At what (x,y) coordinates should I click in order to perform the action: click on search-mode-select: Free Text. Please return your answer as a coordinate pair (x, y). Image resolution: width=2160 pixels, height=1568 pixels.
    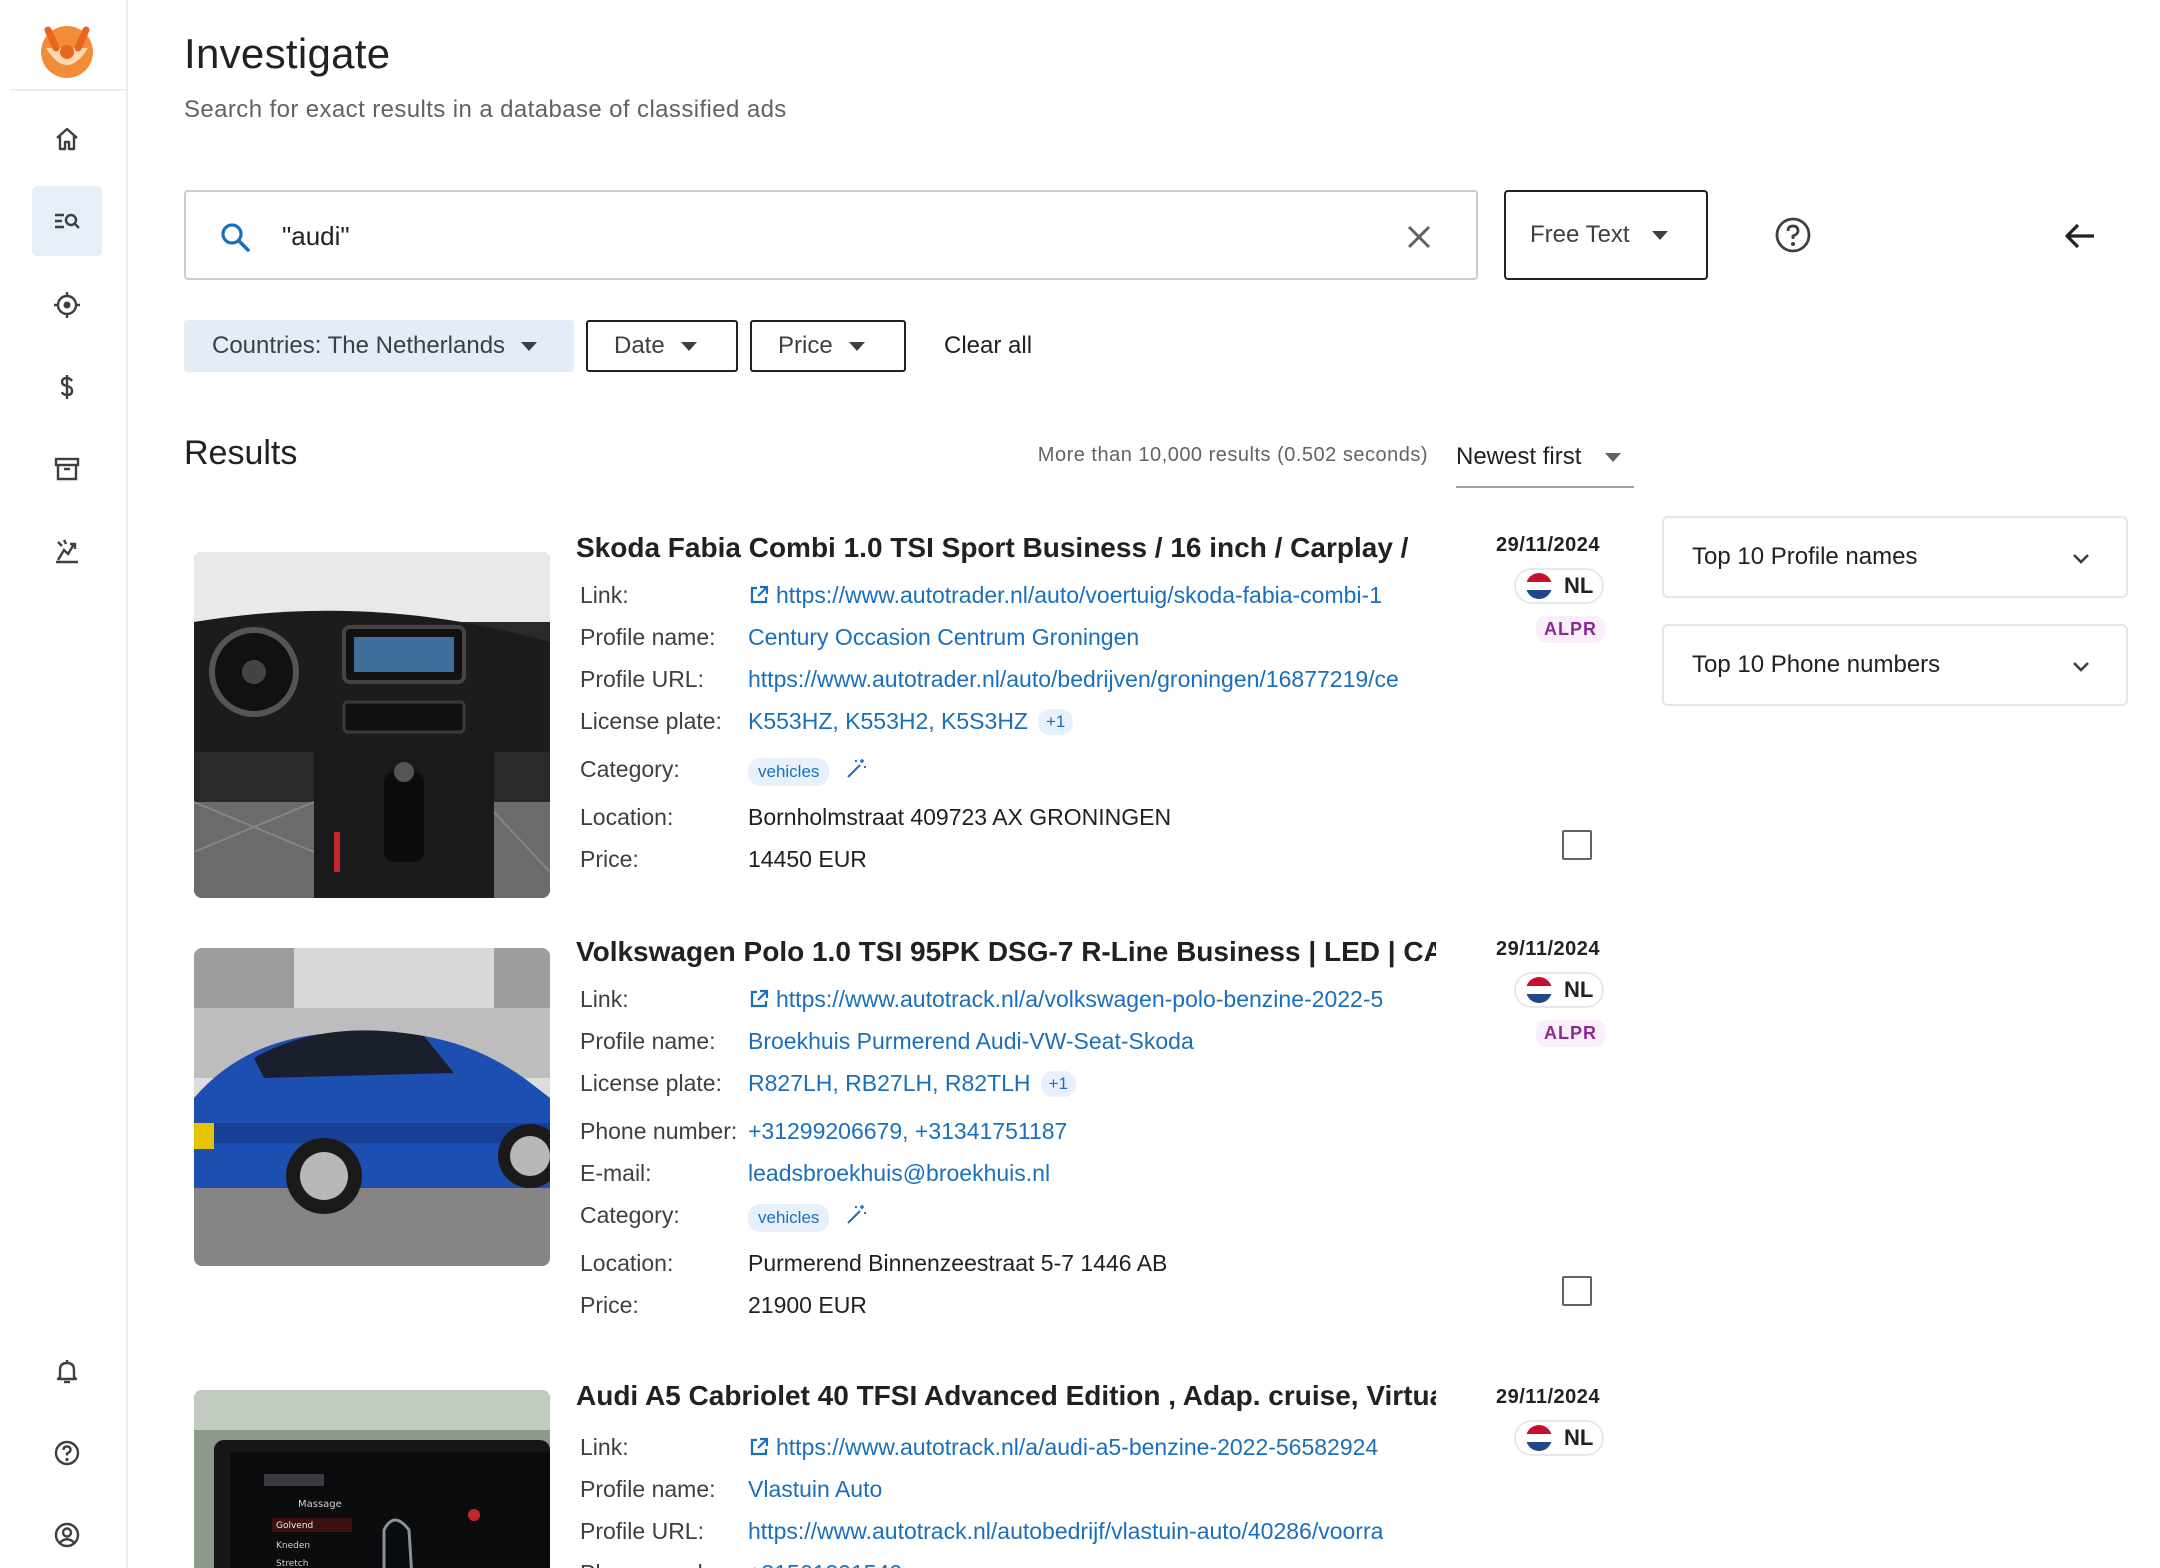
    Looking at the image, I should click on (1606, 235).